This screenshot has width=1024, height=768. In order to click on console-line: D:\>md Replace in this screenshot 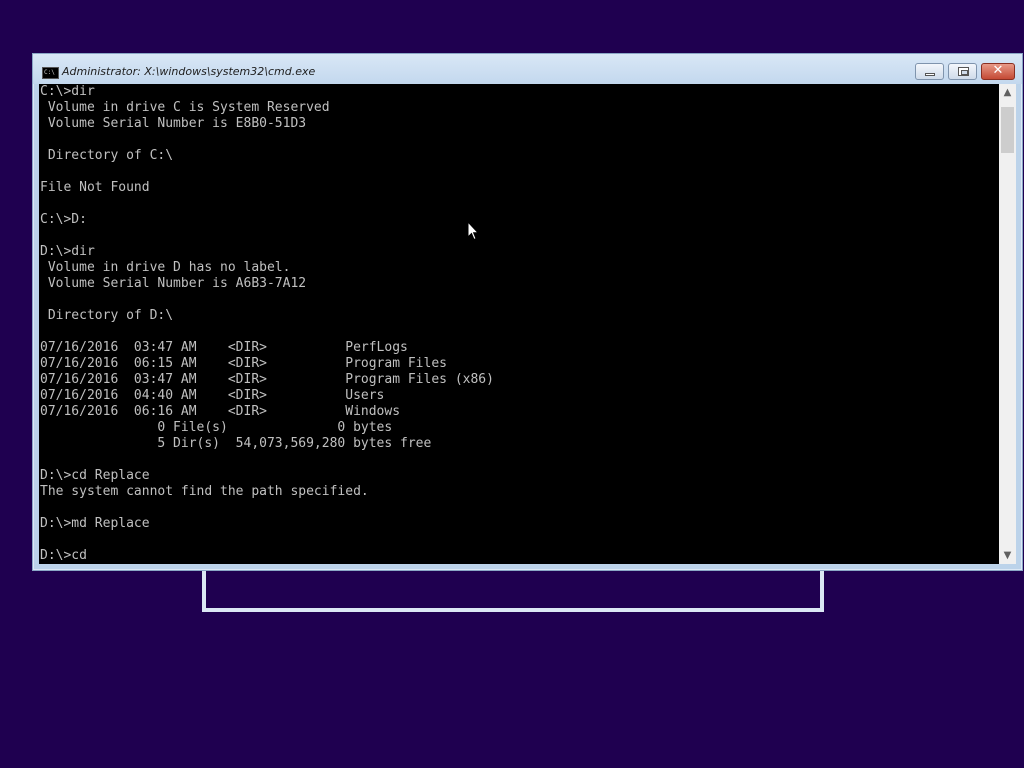, I will do `click(95, 523)`.